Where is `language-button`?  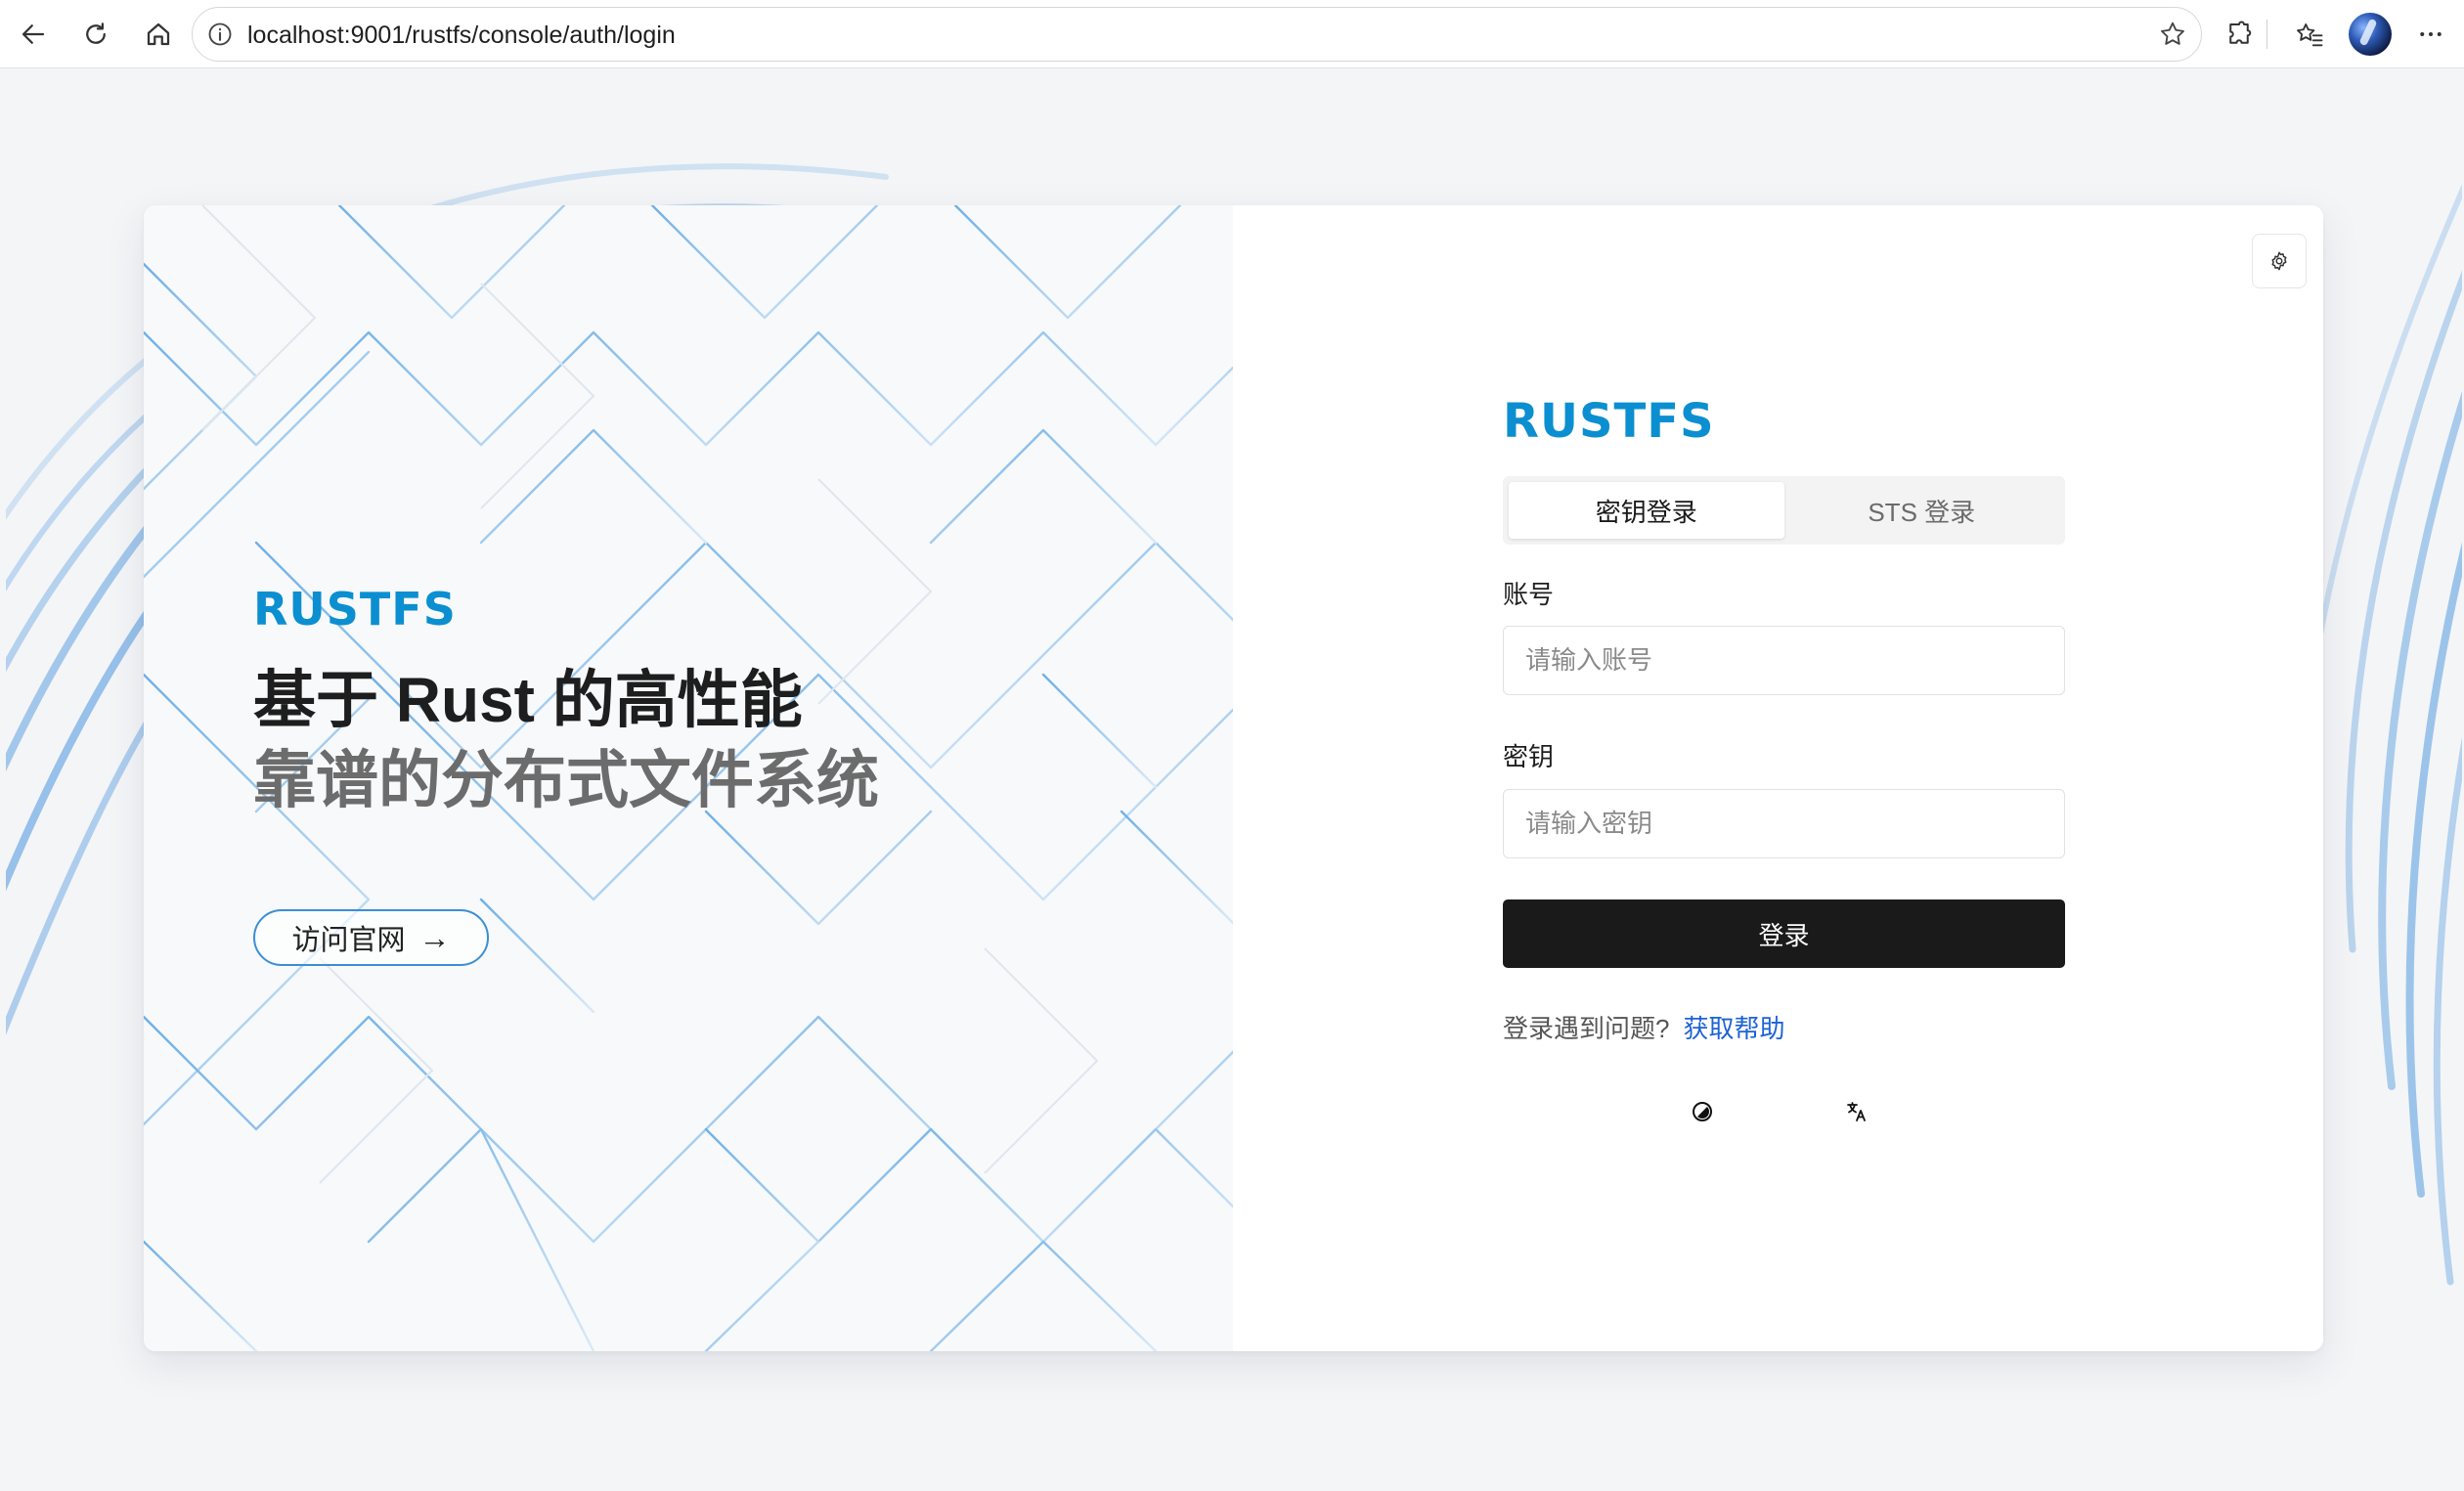
language-button is located at coordinates (1856, 1111).